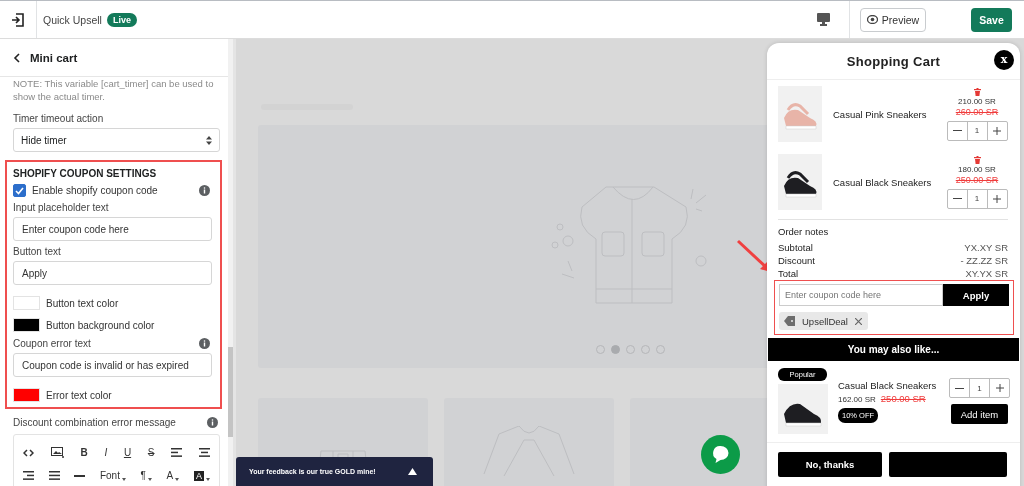 The image size is (1024, 486). Describe the element at coordinates (114, 90) in the screenshot. I see `note-text: NOTE: This variable [cart_timer] can be used to show the actual timer.` at that location.